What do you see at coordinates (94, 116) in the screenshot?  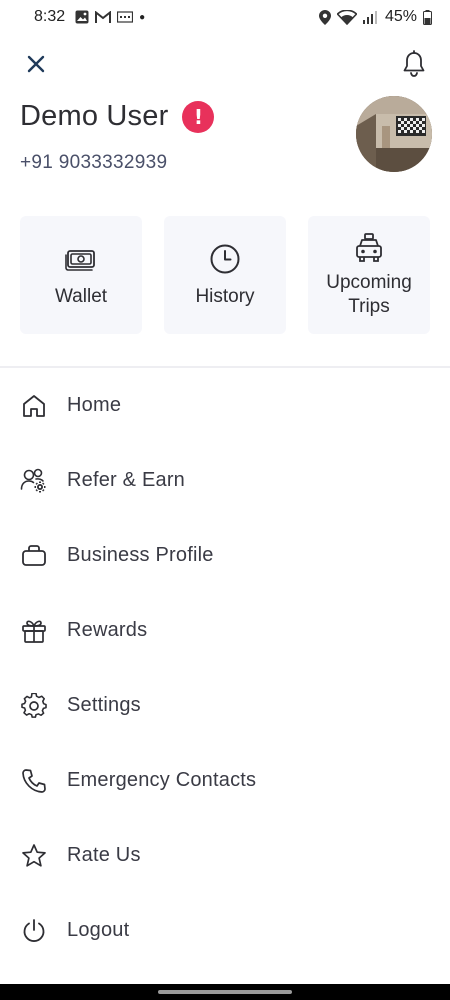 I see `profile-name: Demo User` at bounding box center [94, 116].